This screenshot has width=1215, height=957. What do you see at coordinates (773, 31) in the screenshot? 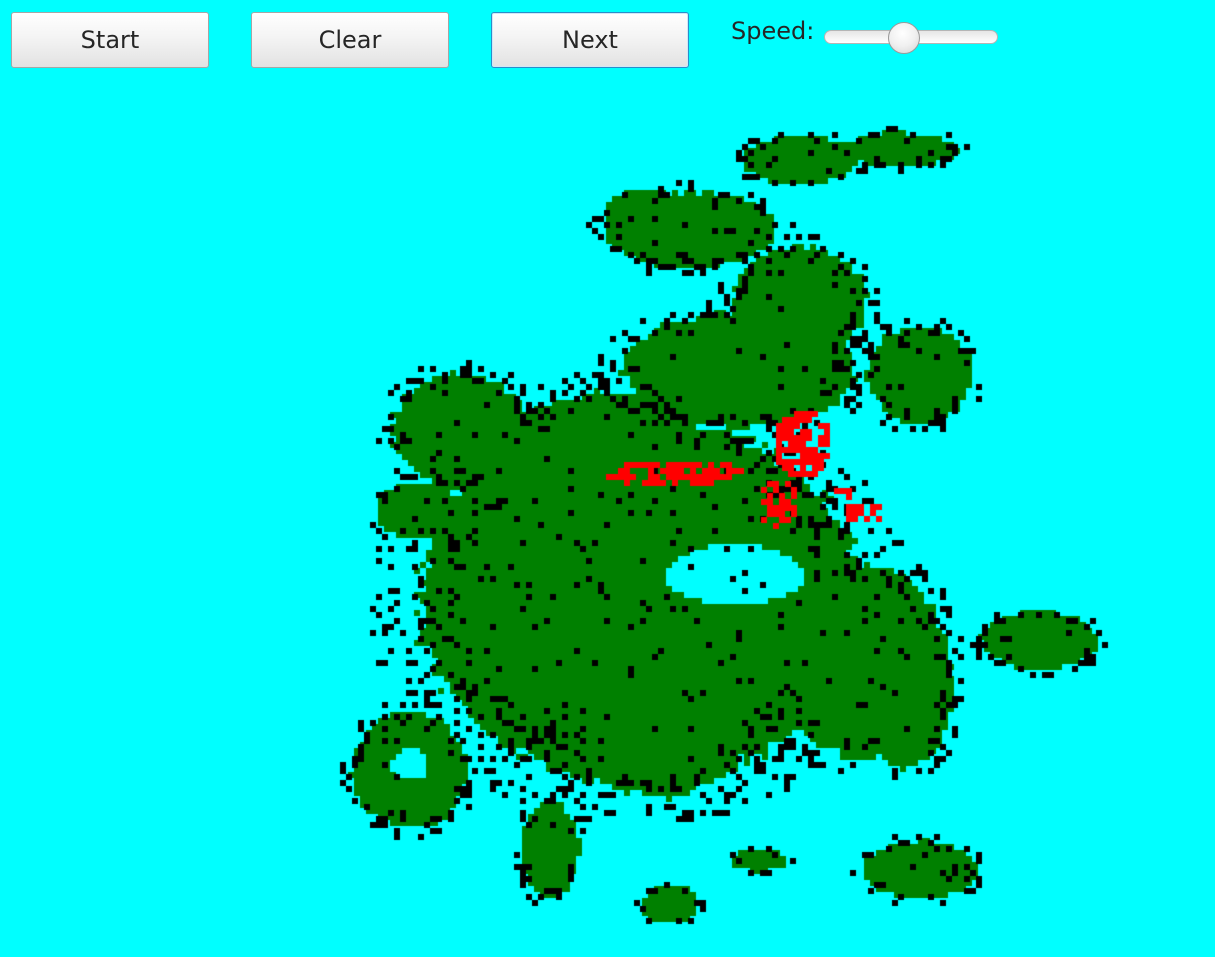
I see `speed-label: Speed:` at bounding box center [773, 31].